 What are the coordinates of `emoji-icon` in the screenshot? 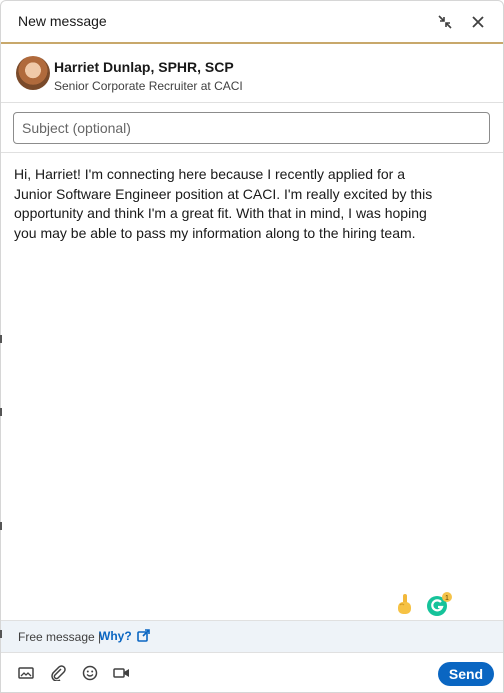 It's located at (90, 673).